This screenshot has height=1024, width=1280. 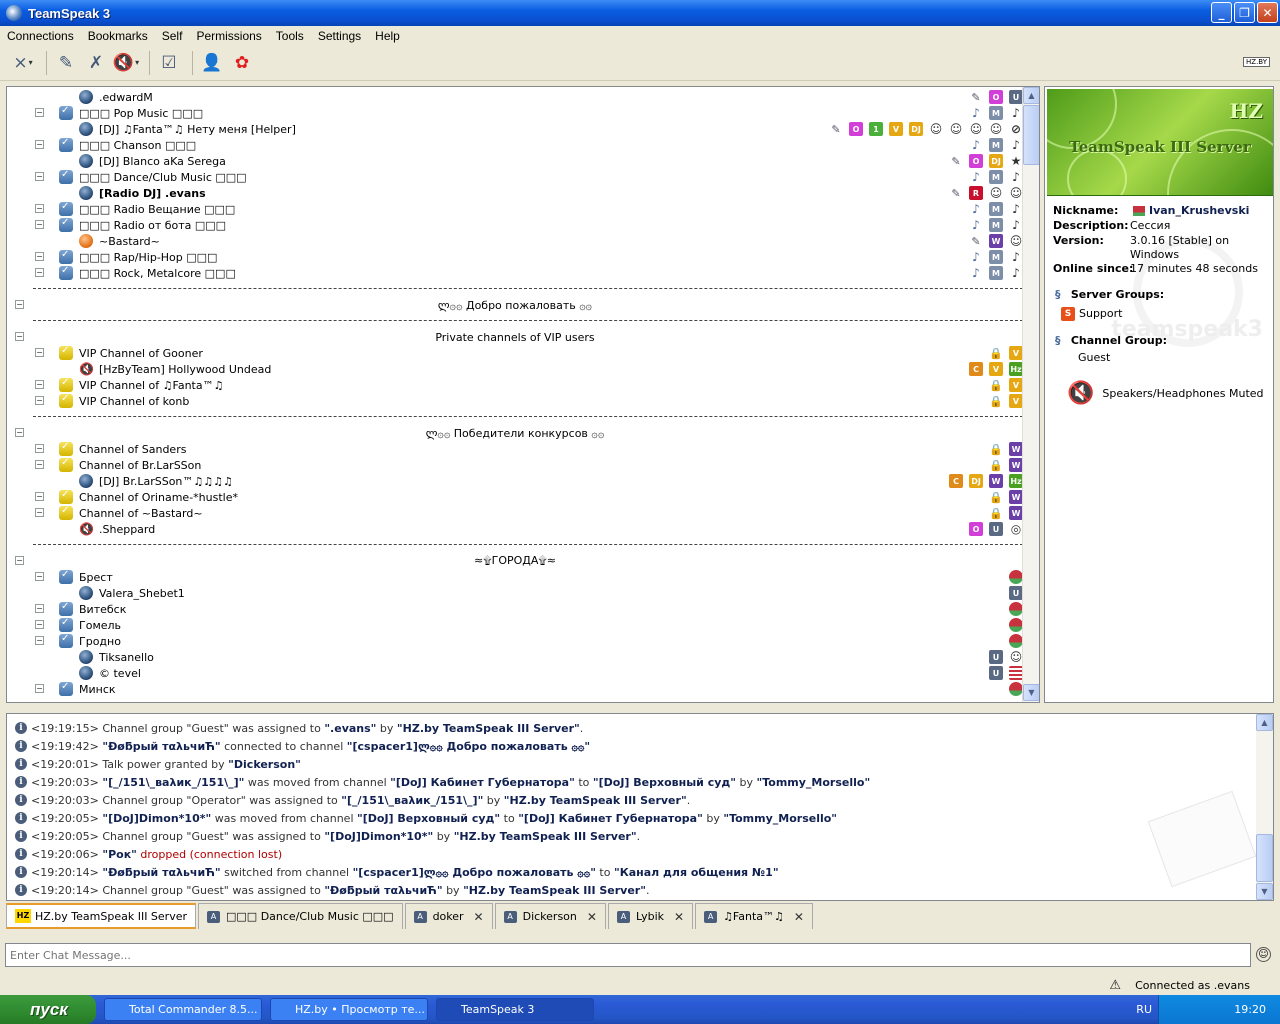 What do you see at coordinates (515, 385) in the screenshot?
I see `channel-item: −VIP Channel of ♫Fanta™♫🔒V` at bounding box center [515, 385].